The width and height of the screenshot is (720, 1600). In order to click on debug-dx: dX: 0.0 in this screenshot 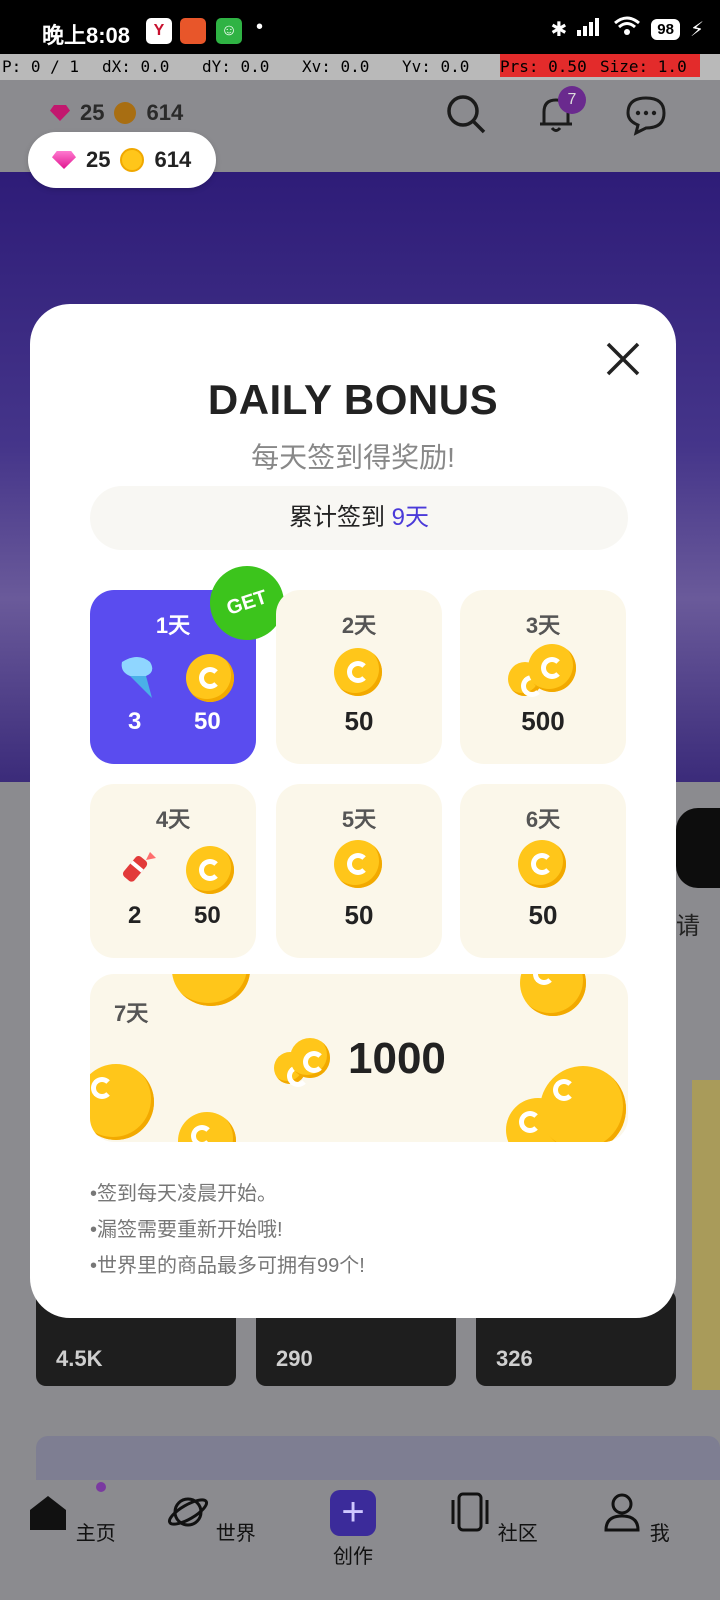, I will do `click(136, 66)`.